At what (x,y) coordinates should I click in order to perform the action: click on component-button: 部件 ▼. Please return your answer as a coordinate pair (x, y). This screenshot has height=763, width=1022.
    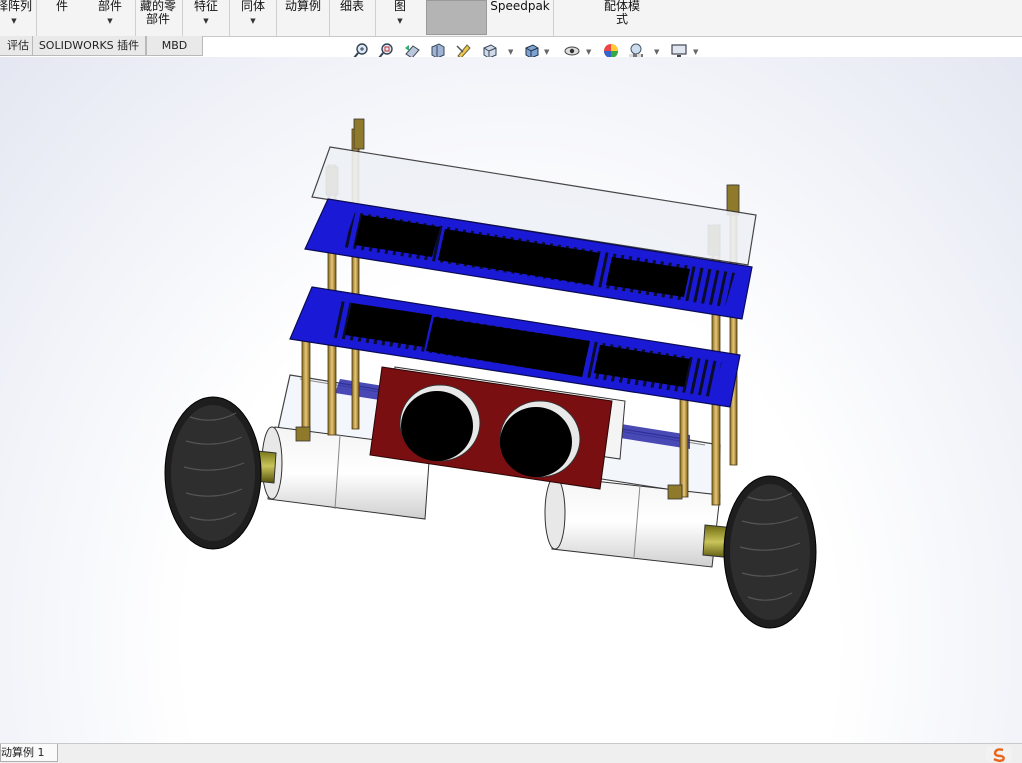
    Looking at the image, I should click on (110, 18).